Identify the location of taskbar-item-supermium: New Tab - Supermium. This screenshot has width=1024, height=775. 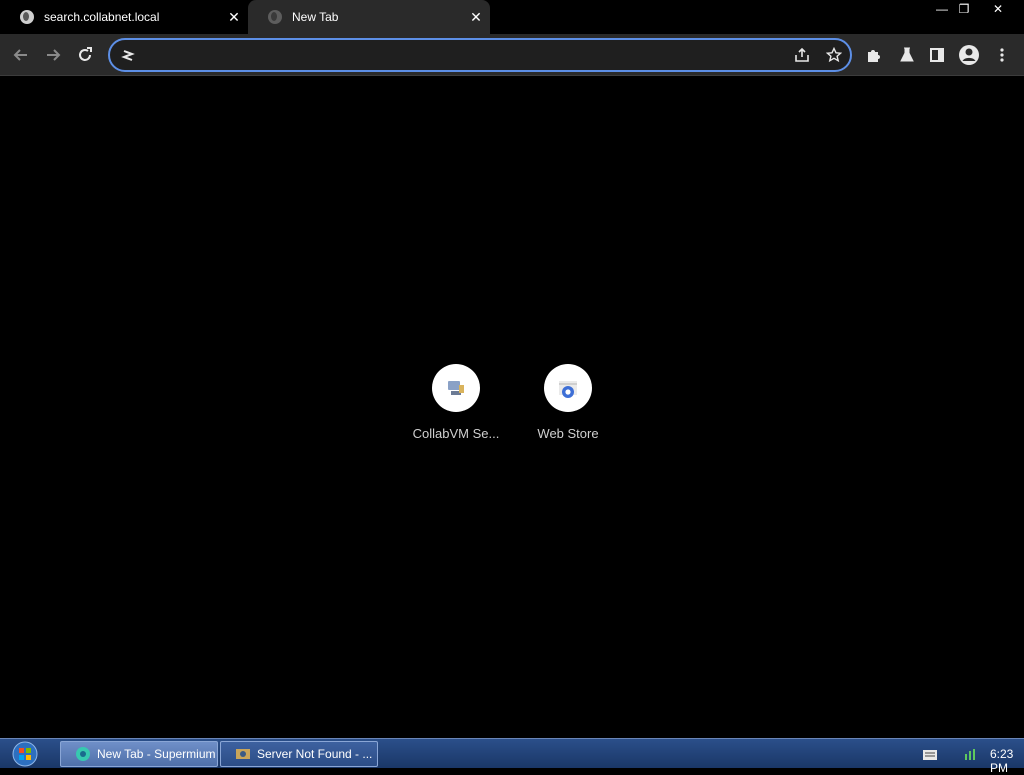
(139, 754).